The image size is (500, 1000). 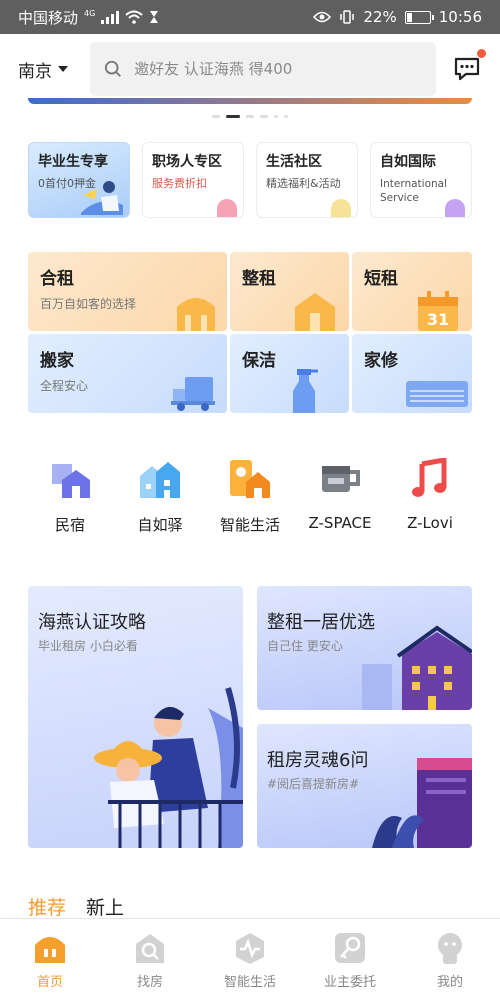 What do you see at coordinates (127, 373) in the screenshot?
I see `moving-tile: 搬家 全程安心` at bounding box center [127, 373].